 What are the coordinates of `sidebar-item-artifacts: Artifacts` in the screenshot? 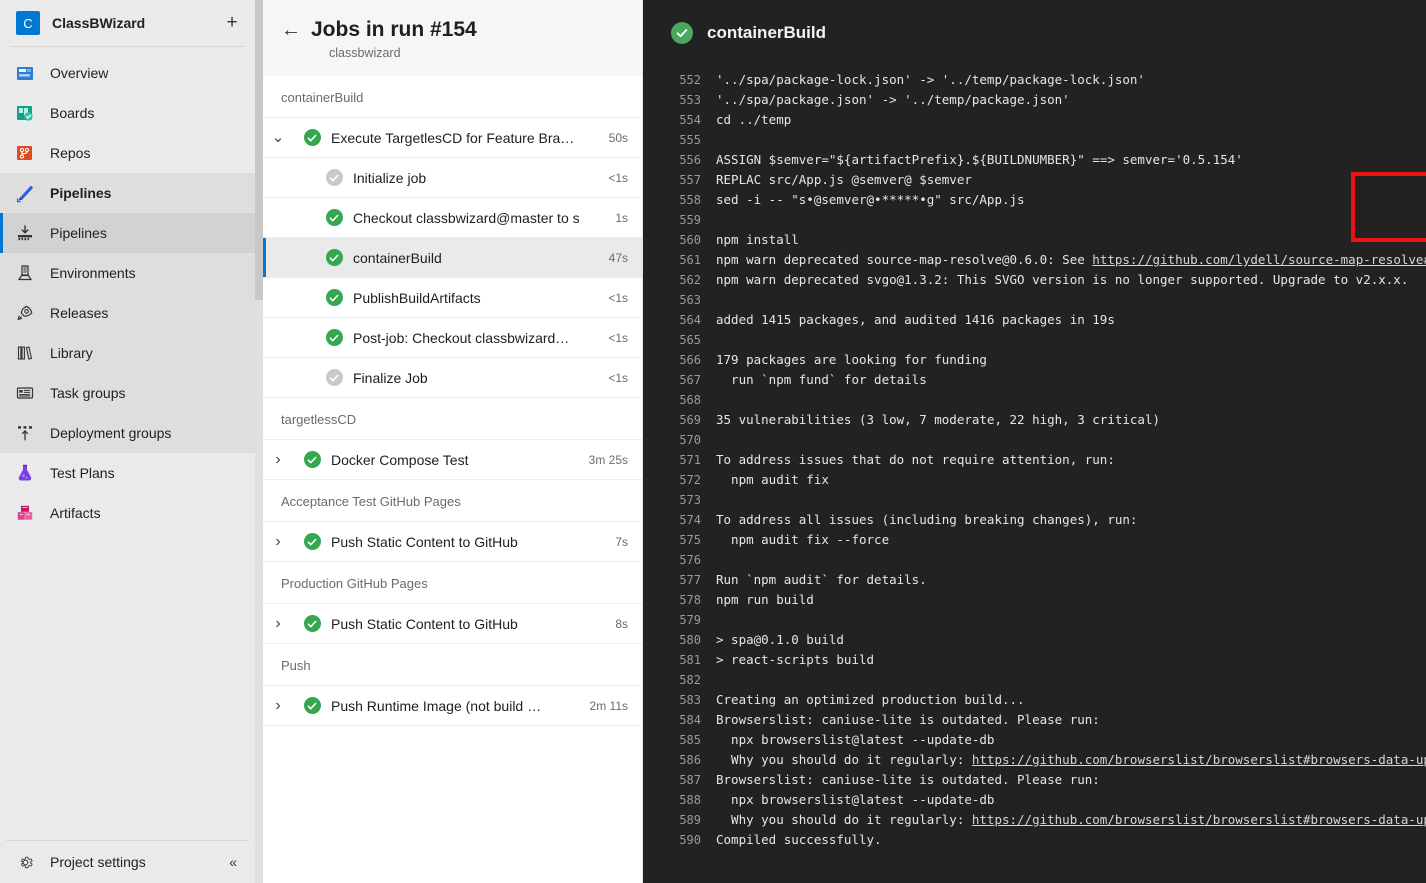 It's located at (127, 513).